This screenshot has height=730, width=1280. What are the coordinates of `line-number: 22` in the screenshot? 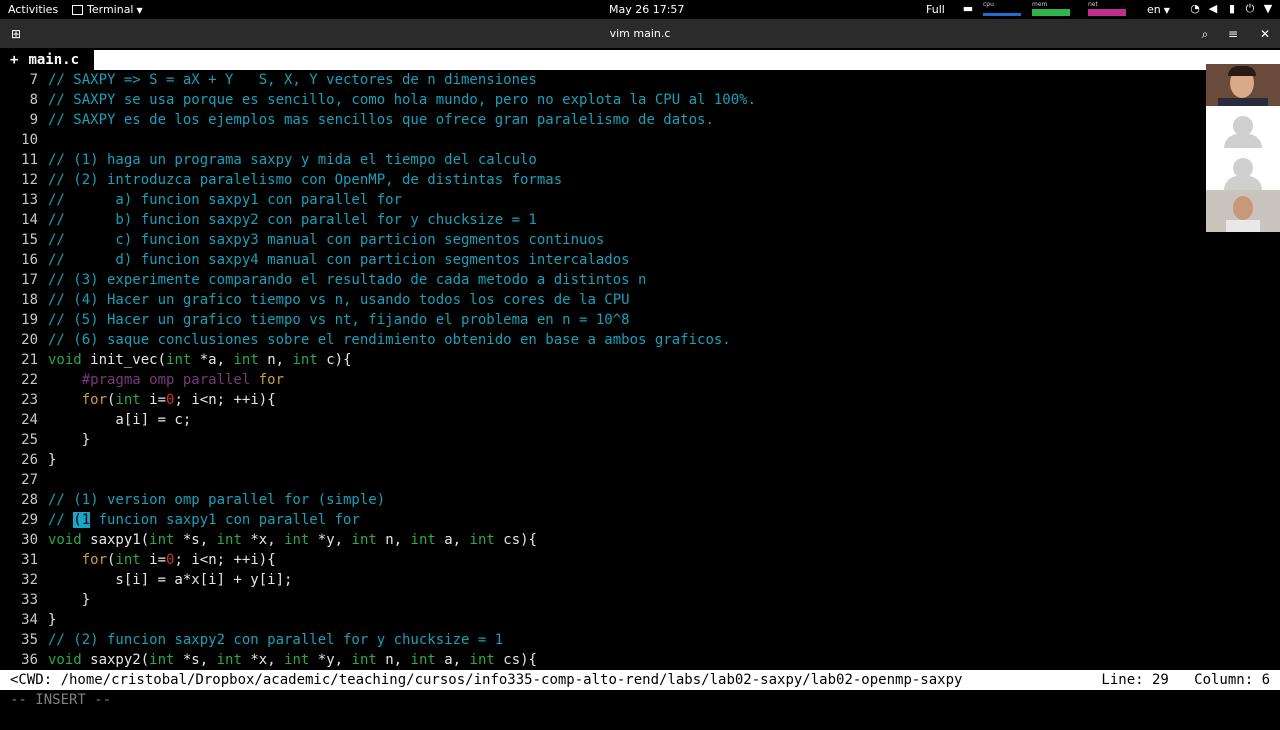 It's located at (29, 380).